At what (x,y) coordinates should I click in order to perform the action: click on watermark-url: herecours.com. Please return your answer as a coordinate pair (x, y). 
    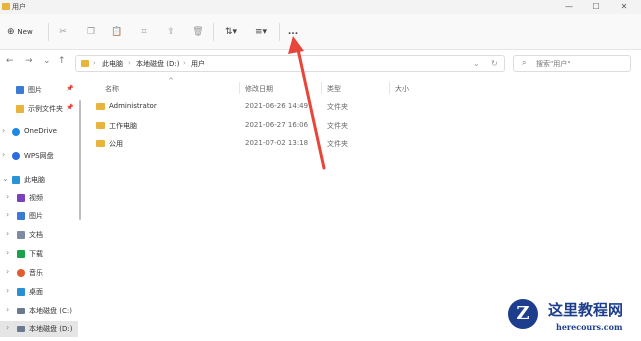
    Looking at the image, I should click on (589, 327).